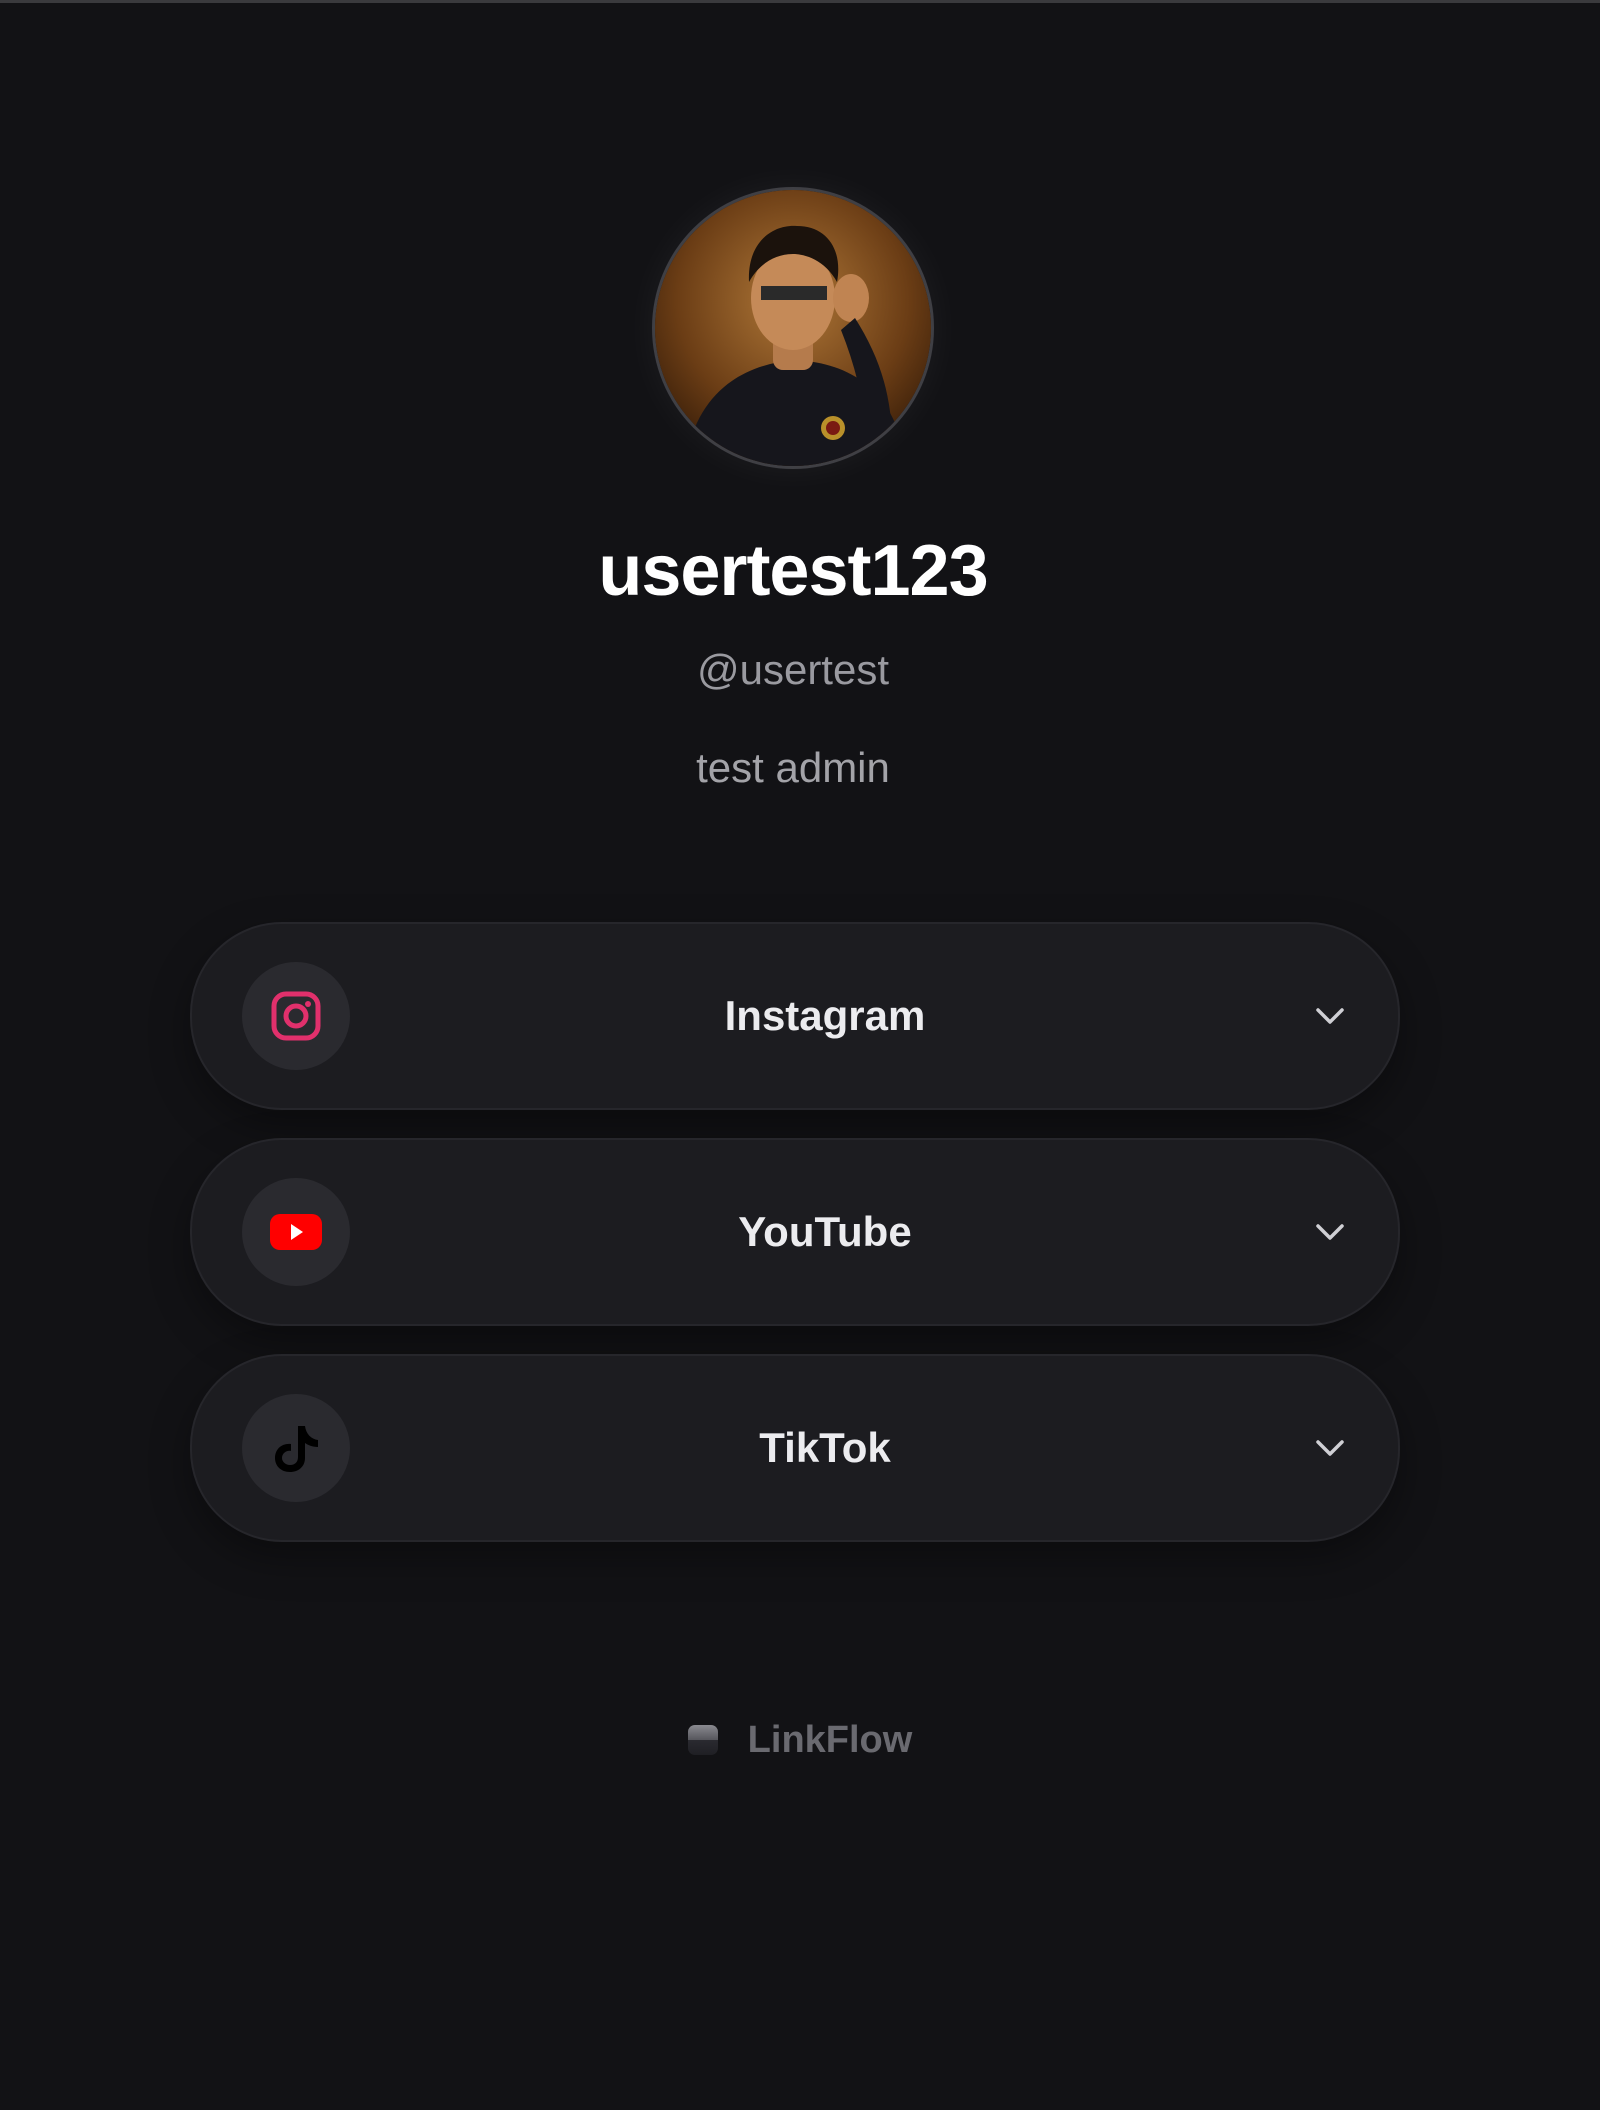  I want to click on link-card-youtube: YouTube, so click(795, 1232).